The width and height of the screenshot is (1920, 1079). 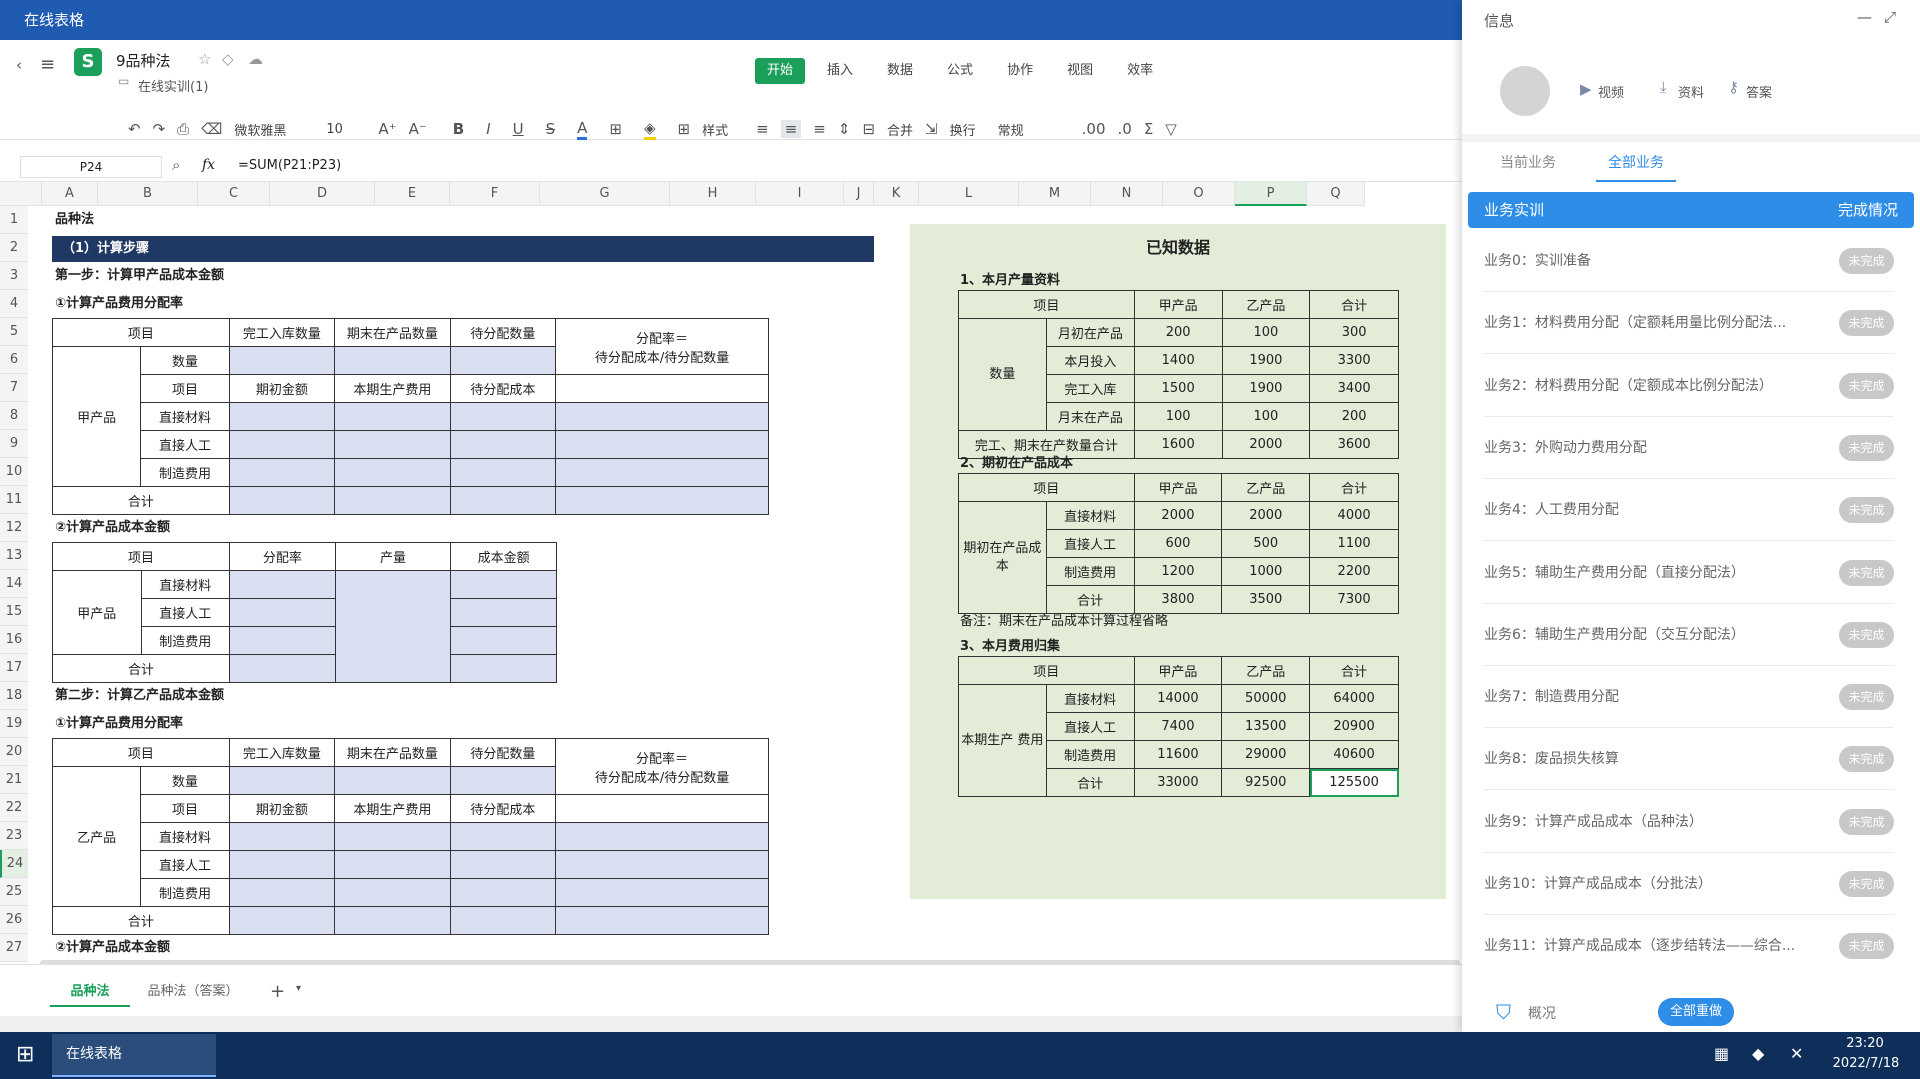 What do you see at coordinates (868, 129) in the screenshot?
I see `merge-icon: ⊟` at bounding box center [868, 129].